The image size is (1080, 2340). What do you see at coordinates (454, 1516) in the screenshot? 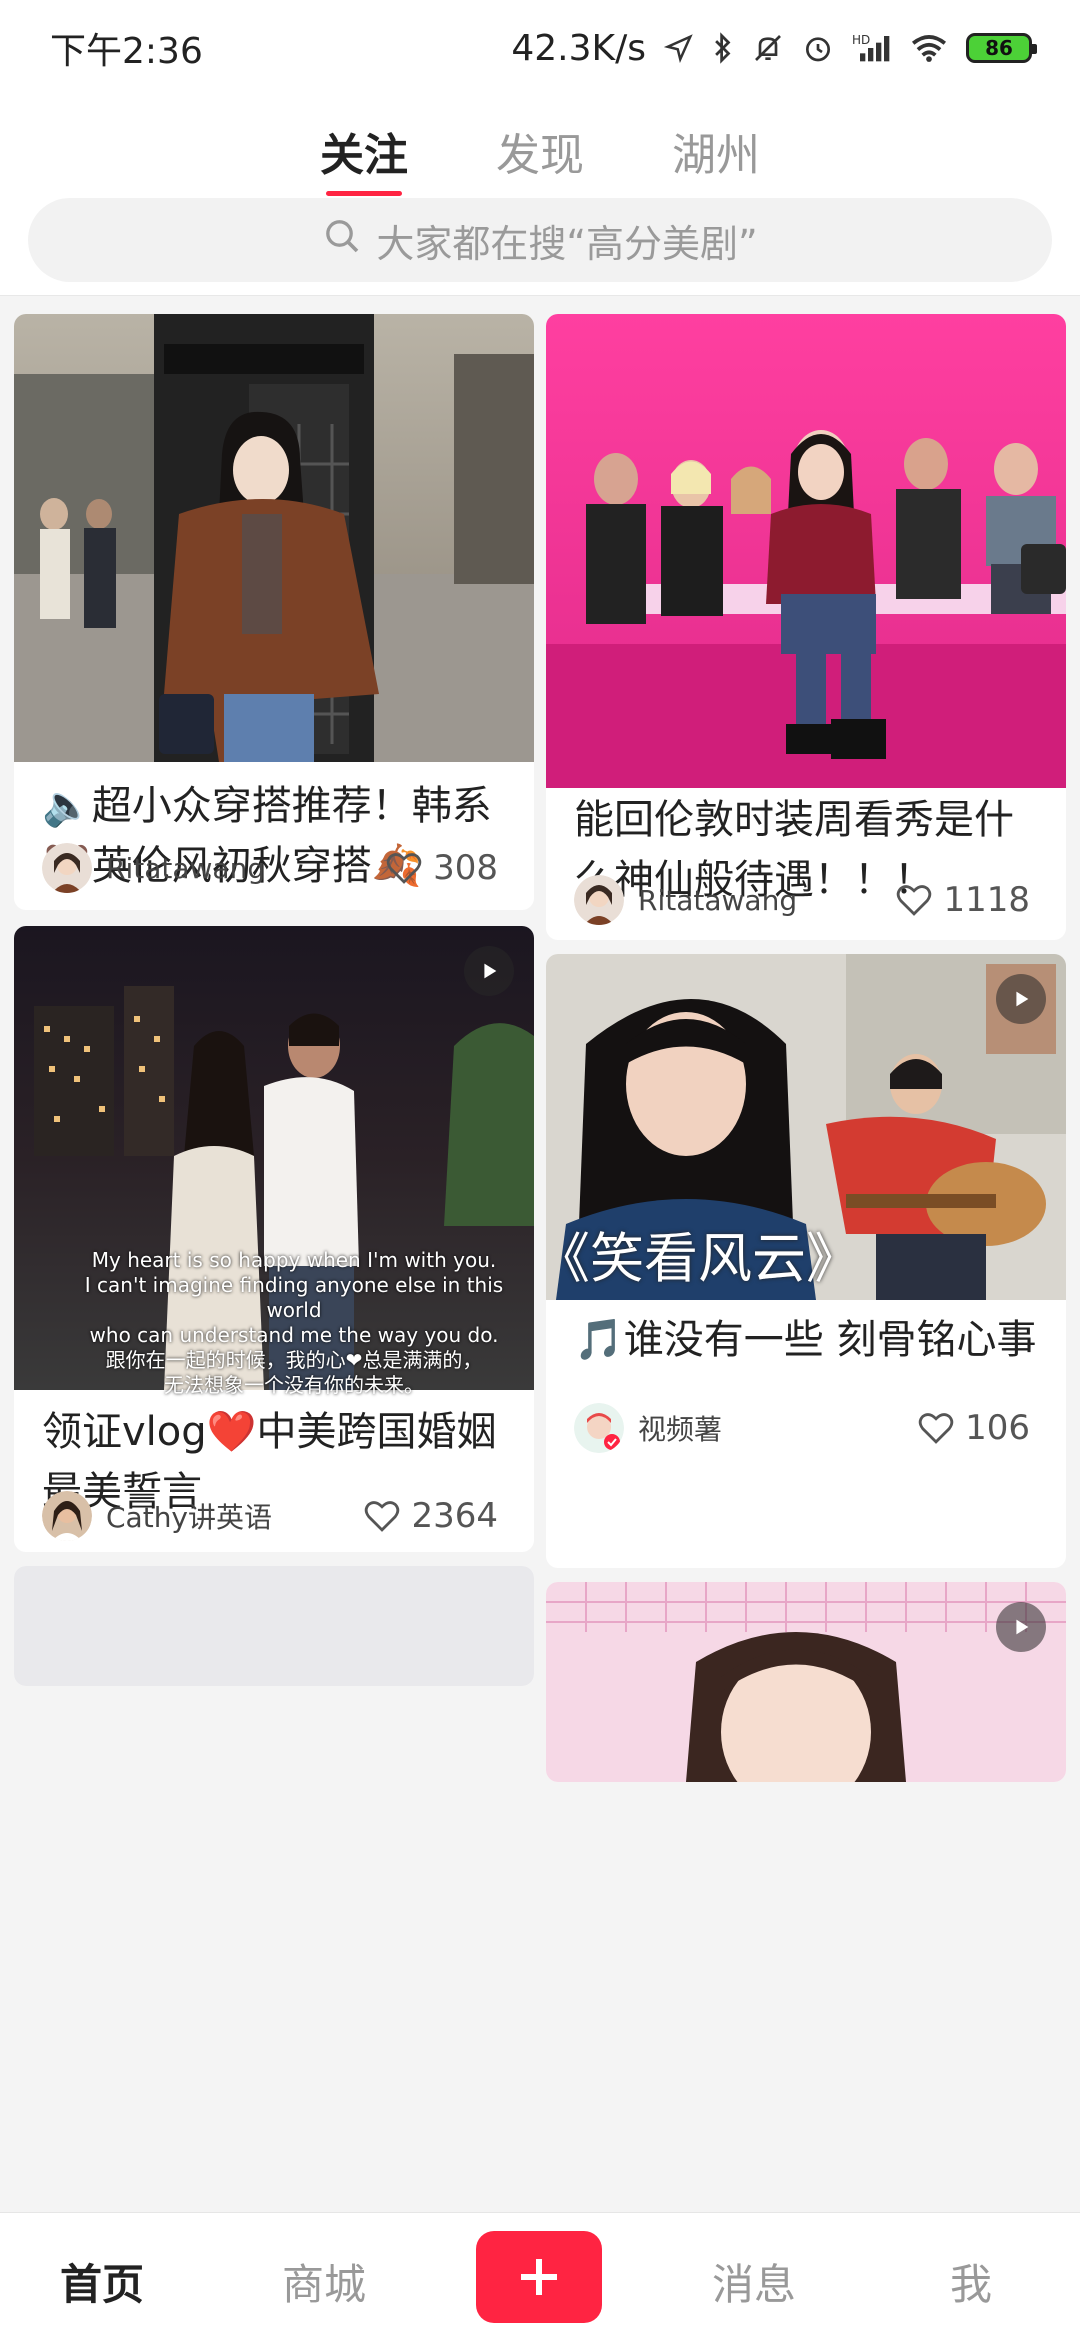
I see `like-count: 2364` at bounding box center [454, 1516].